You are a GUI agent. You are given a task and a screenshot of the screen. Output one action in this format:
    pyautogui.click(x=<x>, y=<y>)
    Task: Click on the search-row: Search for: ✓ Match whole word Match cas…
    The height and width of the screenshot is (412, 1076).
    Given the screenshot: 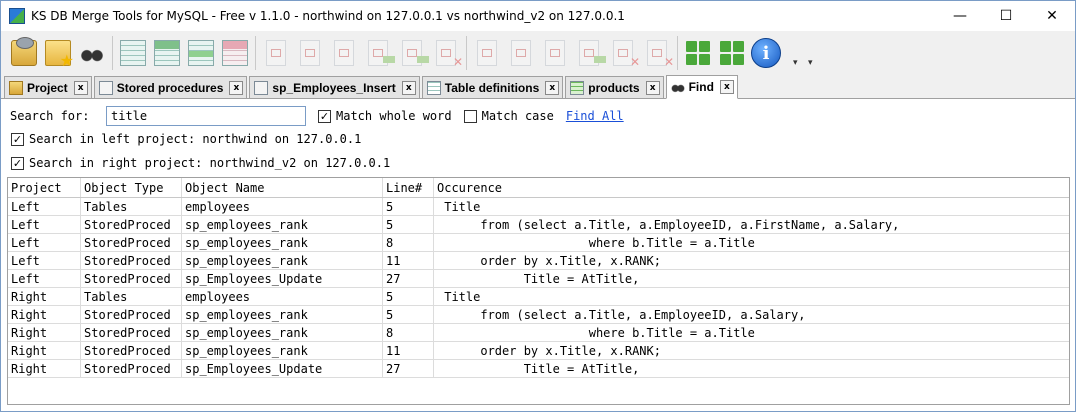 What is the action you would take?
    pyautogui.click(x=317, y=116)
    